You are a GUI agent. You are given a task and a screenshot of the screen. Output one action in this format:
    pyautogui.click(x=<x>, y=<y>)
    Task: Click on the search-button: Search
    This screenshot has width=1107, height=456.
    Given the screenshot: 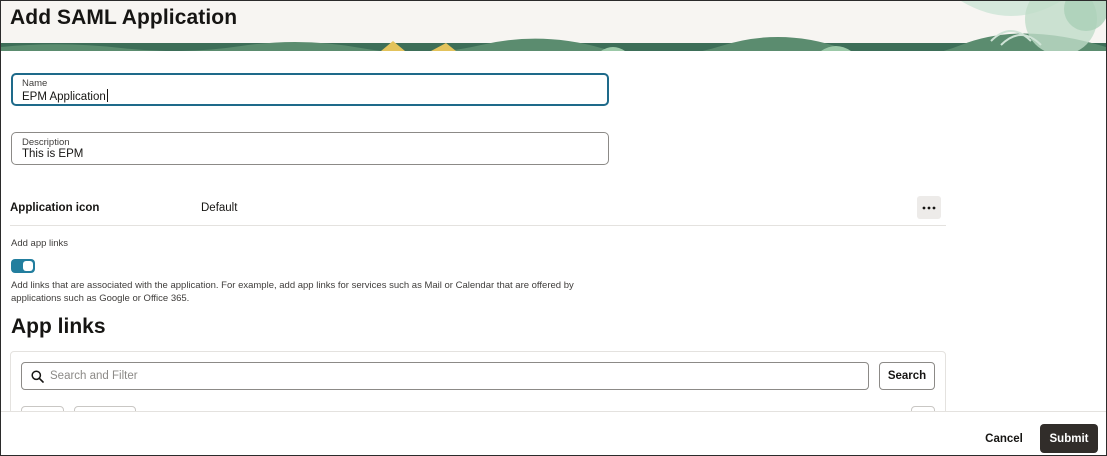 What is the action you would take?
    pyautogui.click(x=907, y=376)
    